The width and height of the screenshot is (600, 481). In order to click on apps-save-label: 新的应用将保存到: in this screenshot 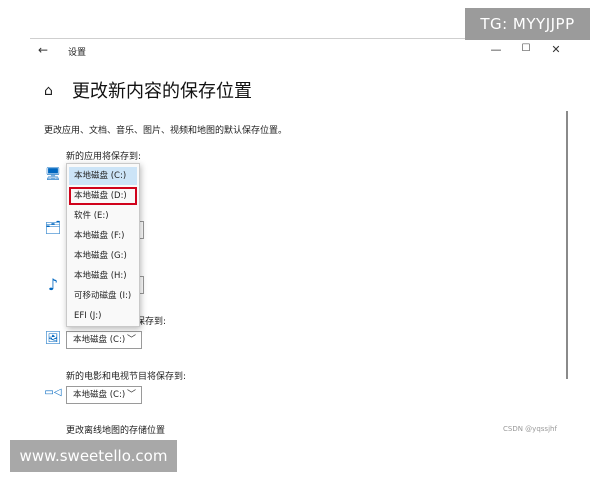, I will do `click(104, 157)`.